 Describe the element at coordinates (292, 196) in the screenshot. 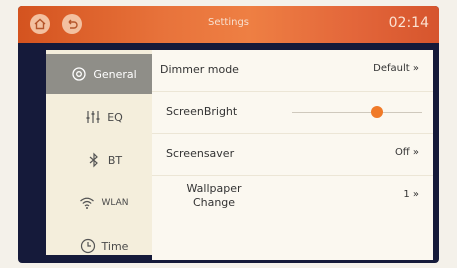

I see `wallpaper-row: Wallpaper Change 1 »` at that location.